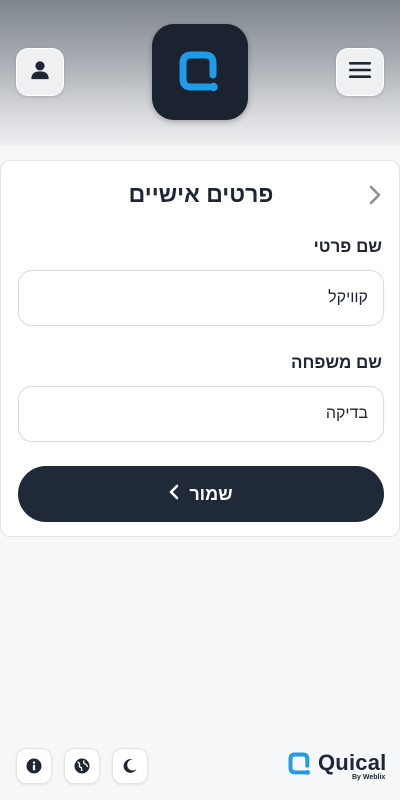  What do you see at coordinates (174, 494) in the screenshot?
I see `chevron-left-icon` at bounding box center [174, 494].